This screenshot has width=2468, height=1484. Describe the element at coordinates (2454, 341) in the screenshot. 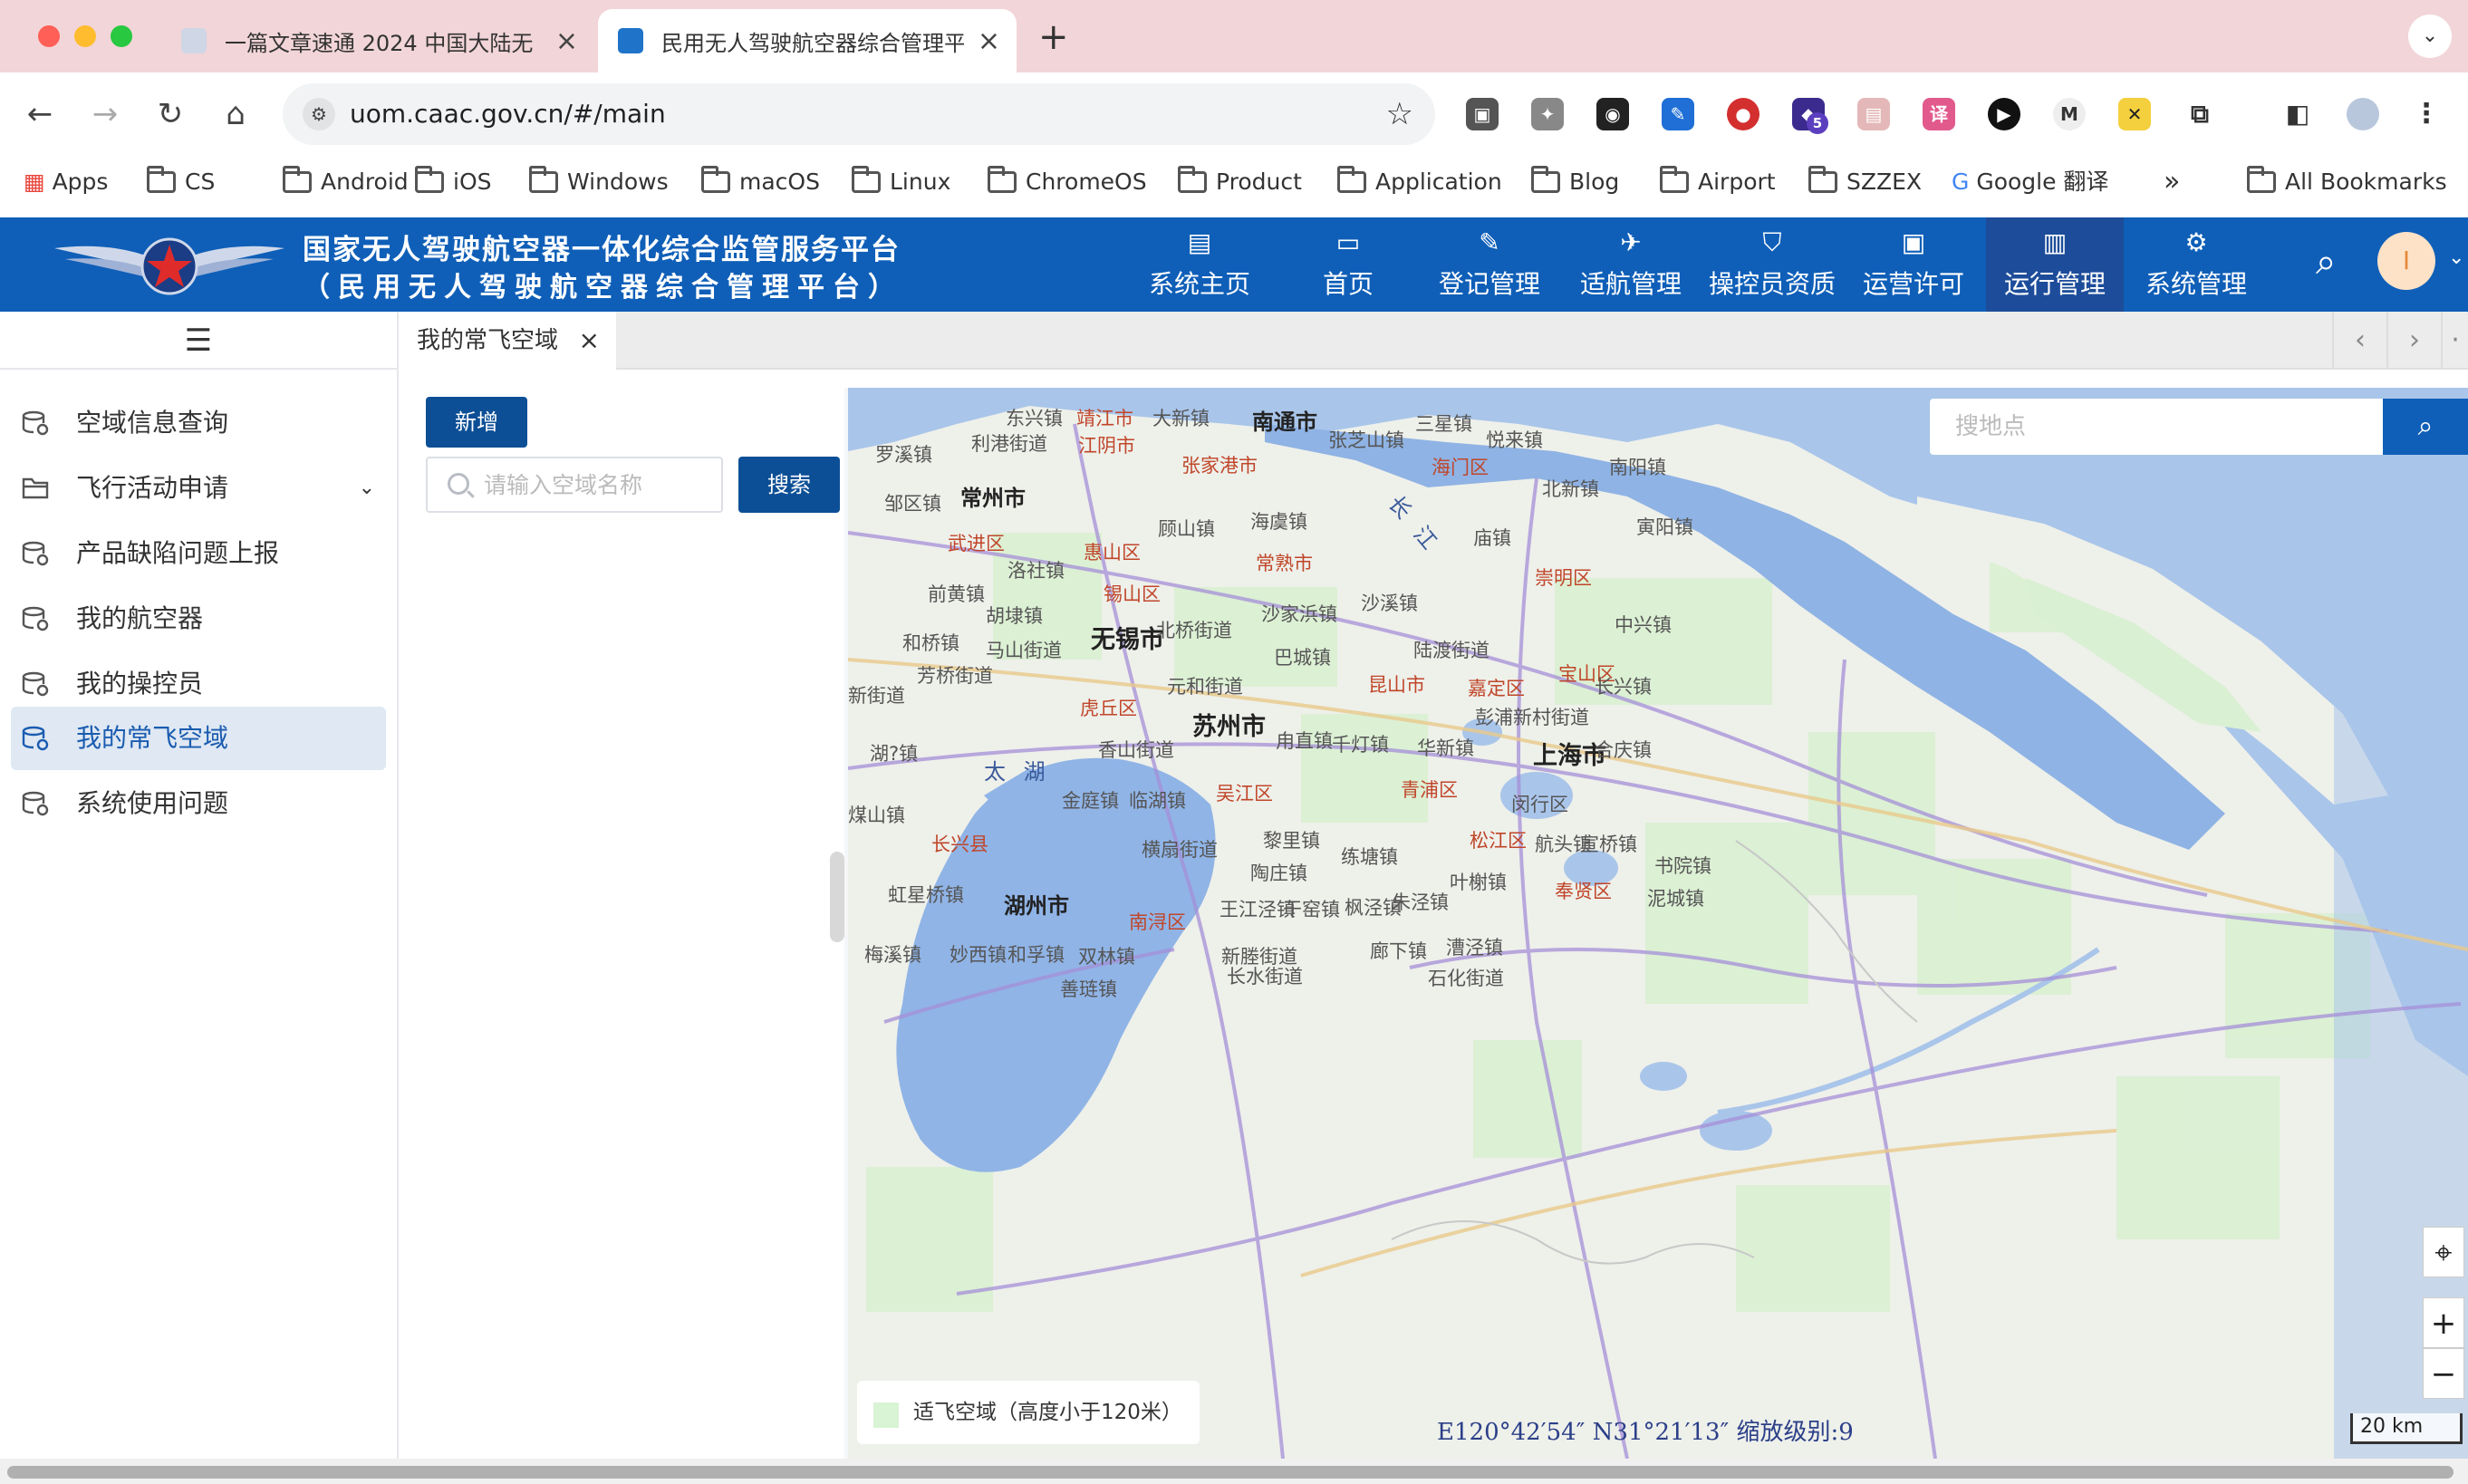

I see `tab-more-icon: ·` at that location.